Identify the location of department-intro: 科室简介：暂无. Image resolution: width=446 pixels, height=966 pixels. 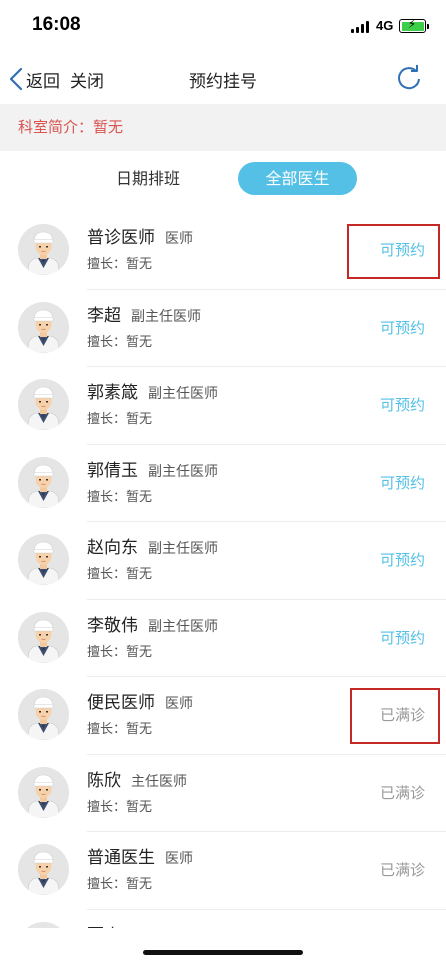
(223, 127).